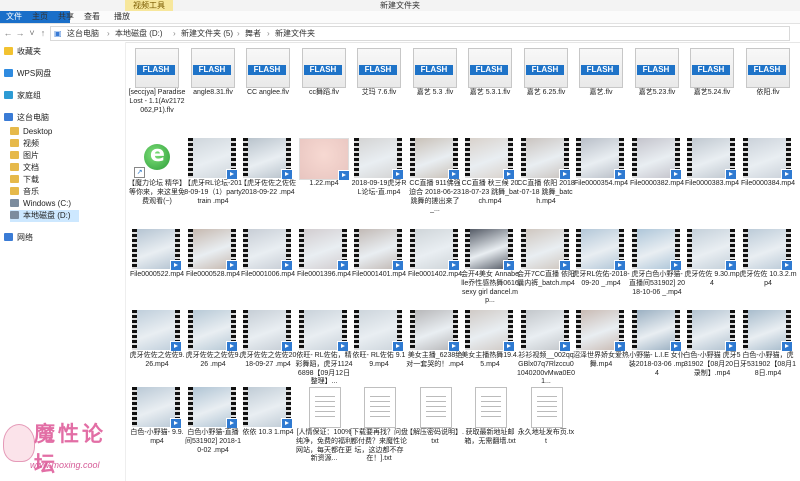 This screenshot has height=481, width=800. Describe the element at coordinates (66, 17) in the screenshot. I see `tab-share: 共享` at that location.